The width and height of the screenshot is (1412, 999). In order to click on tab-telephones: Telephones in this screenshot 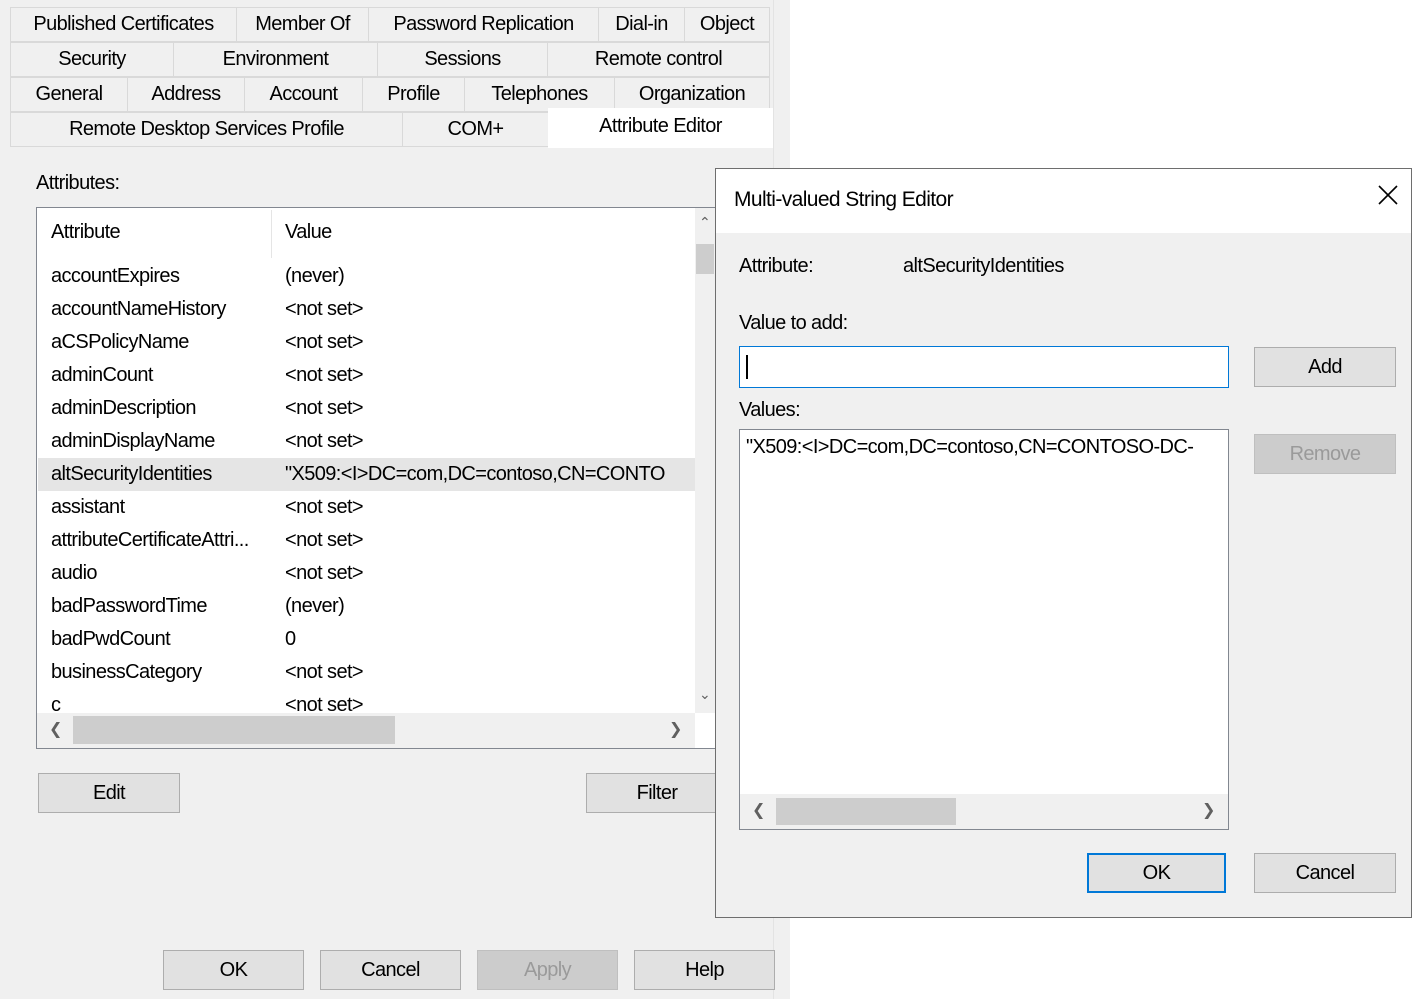, I will do `click(539, 94)`.